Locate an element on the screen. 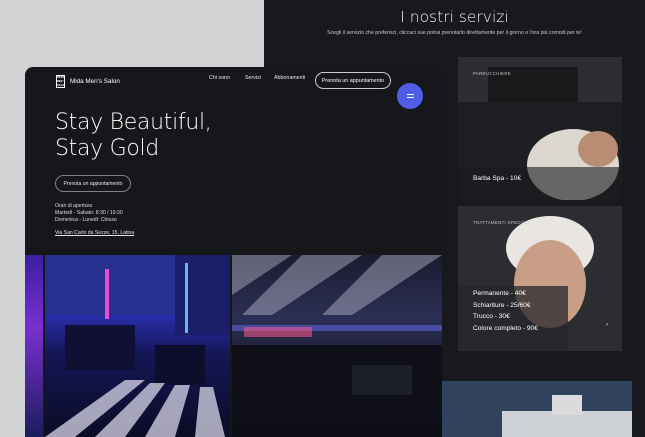  neon-salon-photo is located at coordinates (137, 346).